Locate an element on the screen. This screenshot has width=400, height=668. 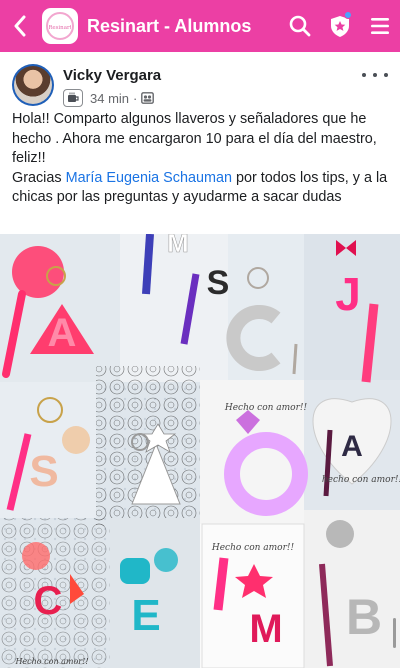
post-meta: 34 min · is located at coordinates (109, 98).